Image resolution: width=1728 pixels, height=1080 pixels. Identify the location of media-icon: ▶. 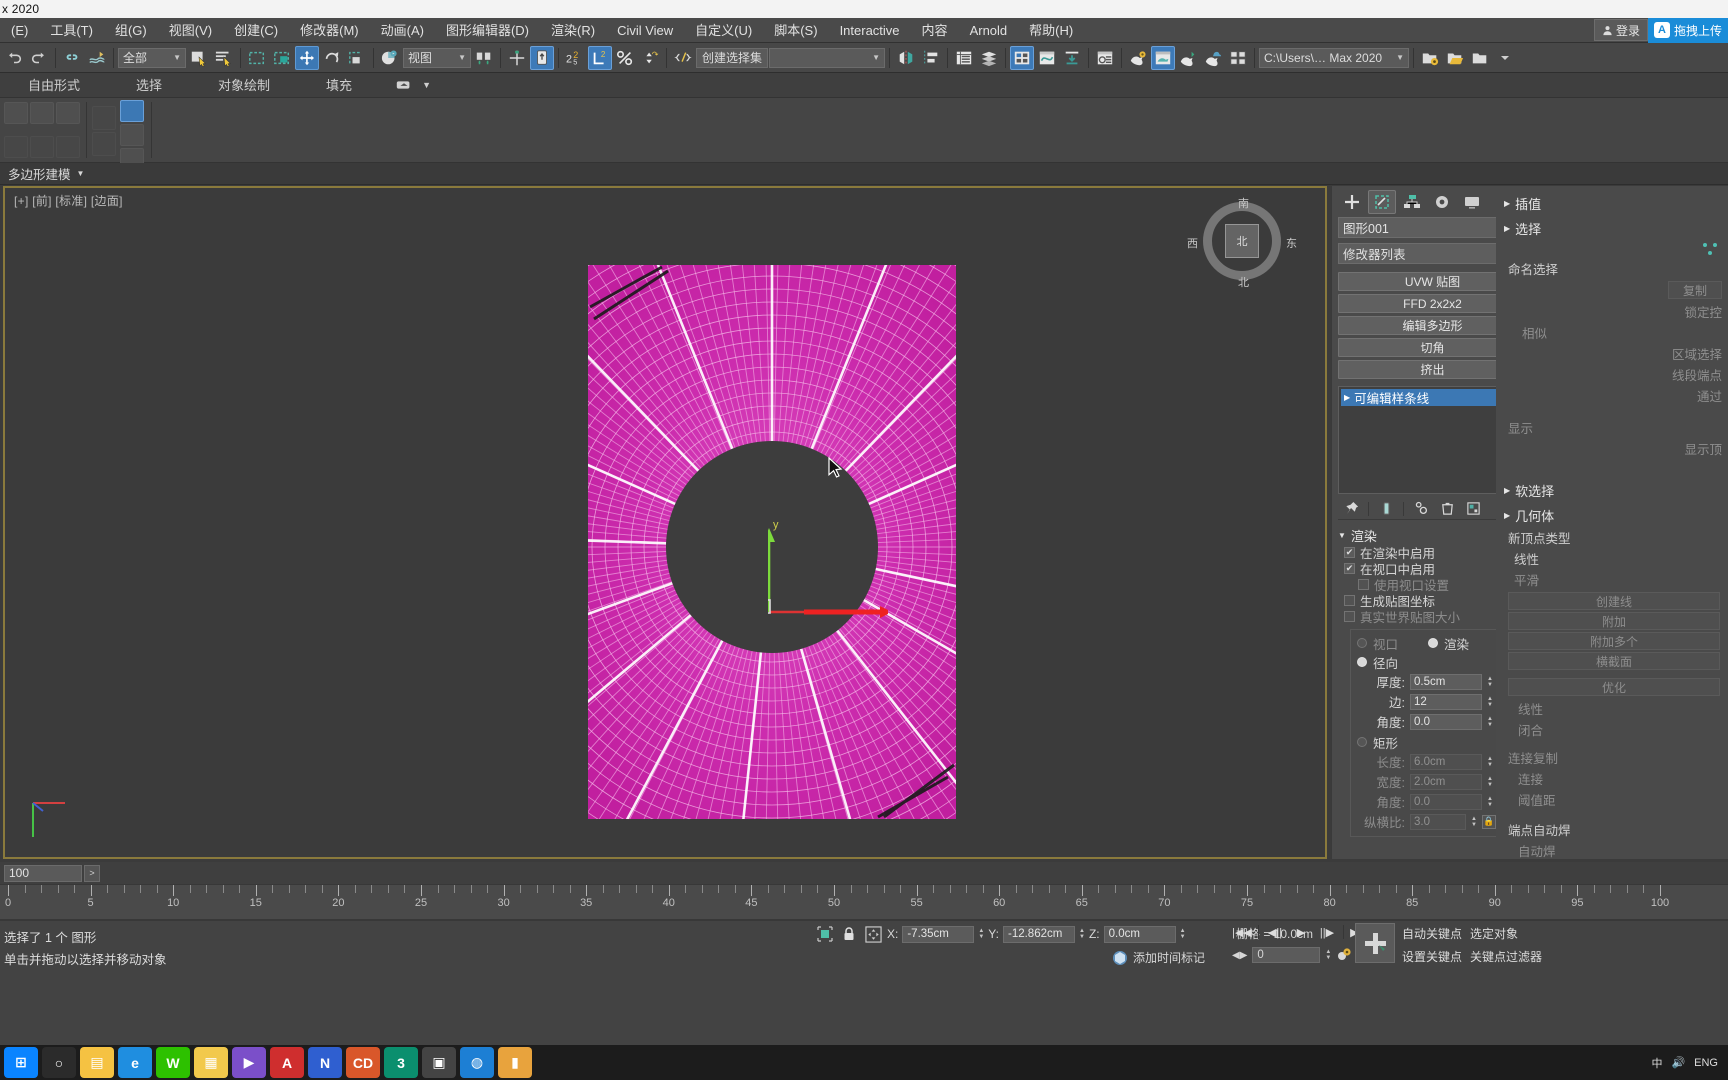
(249, 1062).